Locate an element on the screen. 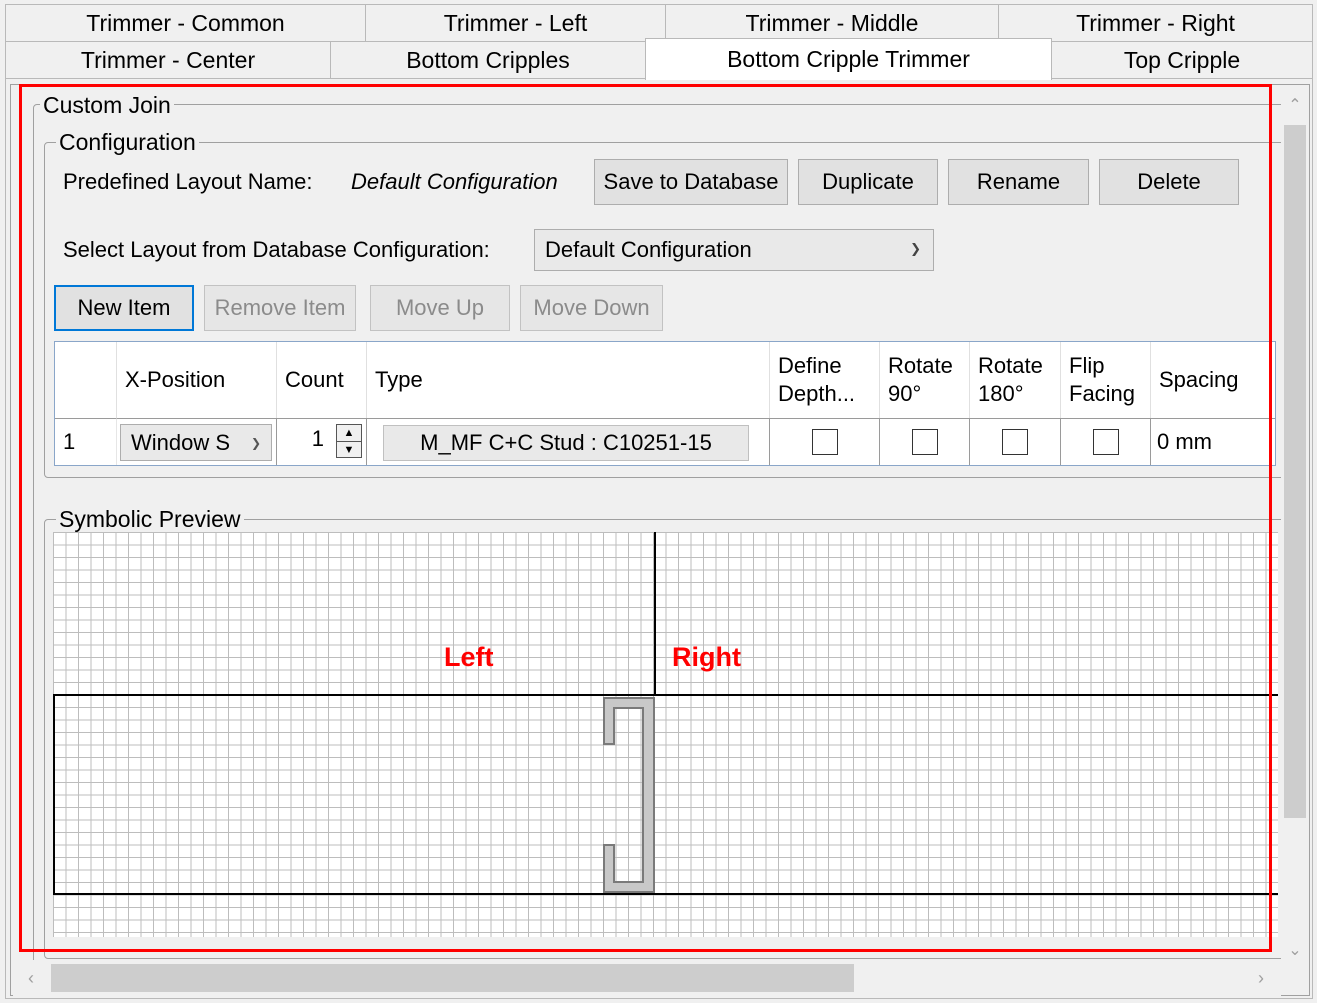 The image size is (1317, 1003). rotate-180-checkbox is located at coordinates (1015, 442).